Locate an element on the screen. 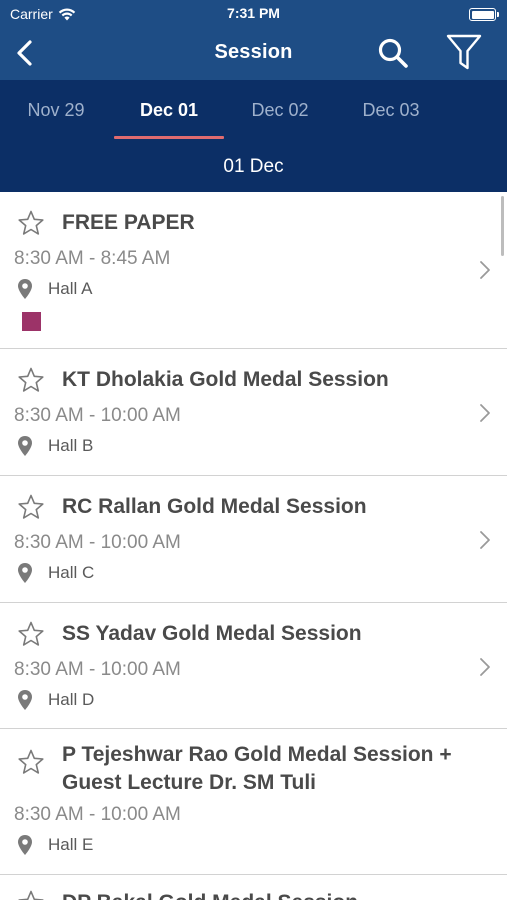  date-bar: Nov 29 Dec 01 Dec 02 Dec 03 01 Dec is located at coordinates (253, 136).